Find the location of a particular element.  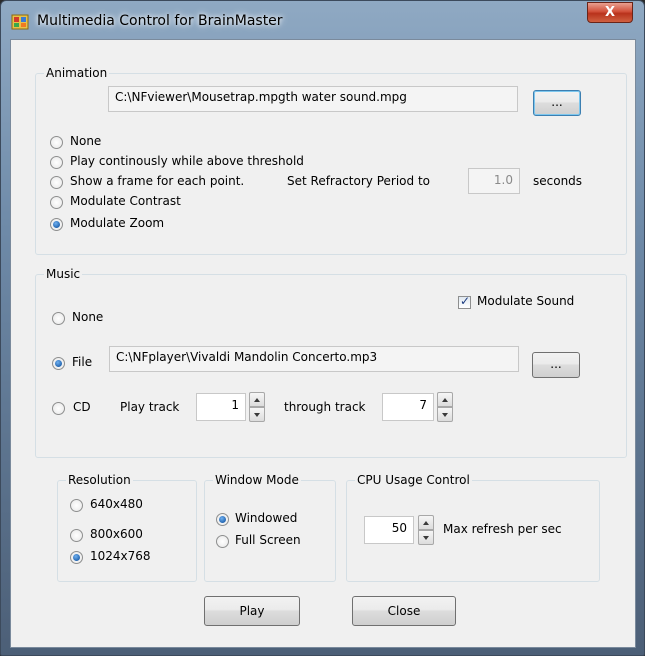

close-button-label: Close is located at coordinates (404, 611).